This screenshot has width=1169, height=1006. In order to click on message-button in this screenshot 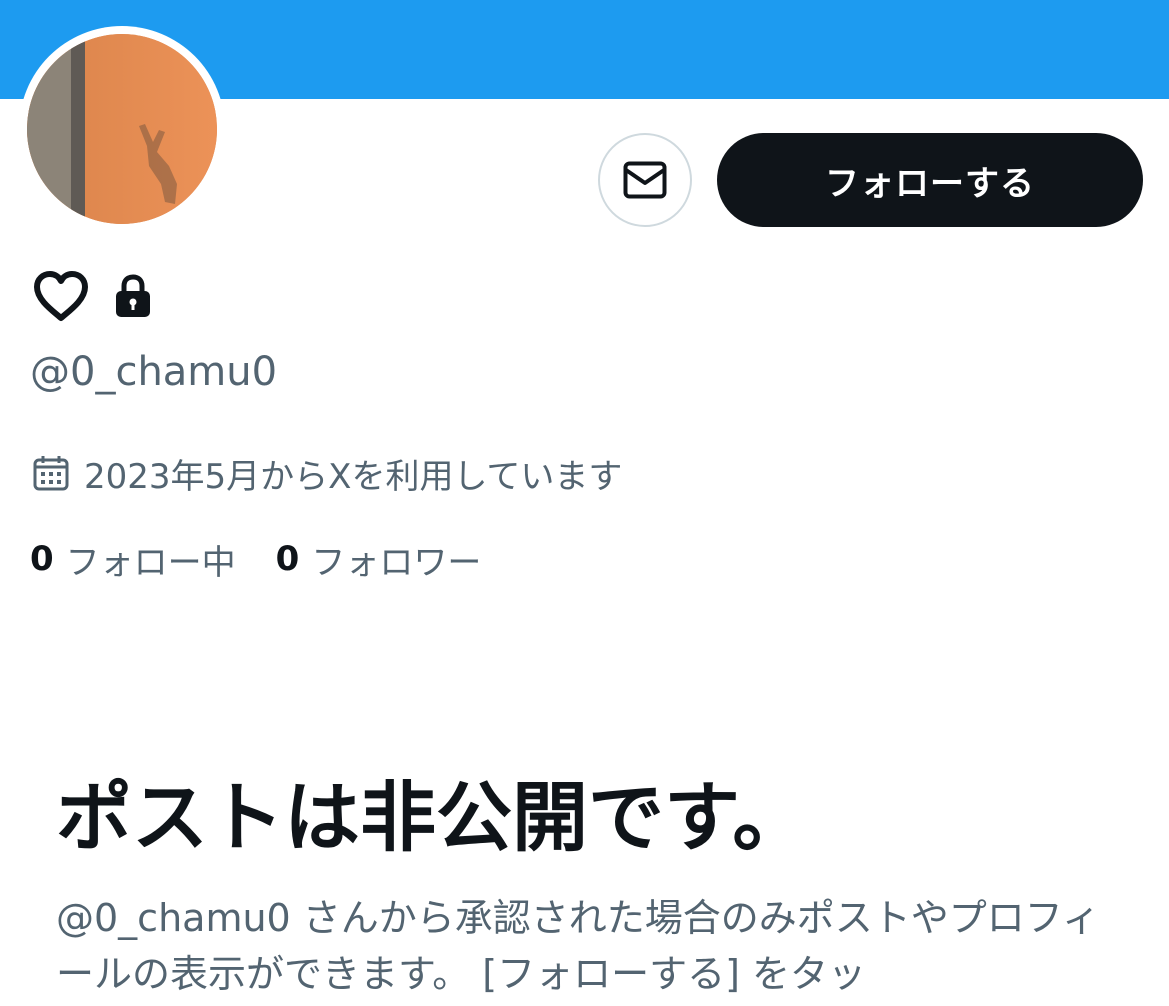, I will do `click(645, 180)`.